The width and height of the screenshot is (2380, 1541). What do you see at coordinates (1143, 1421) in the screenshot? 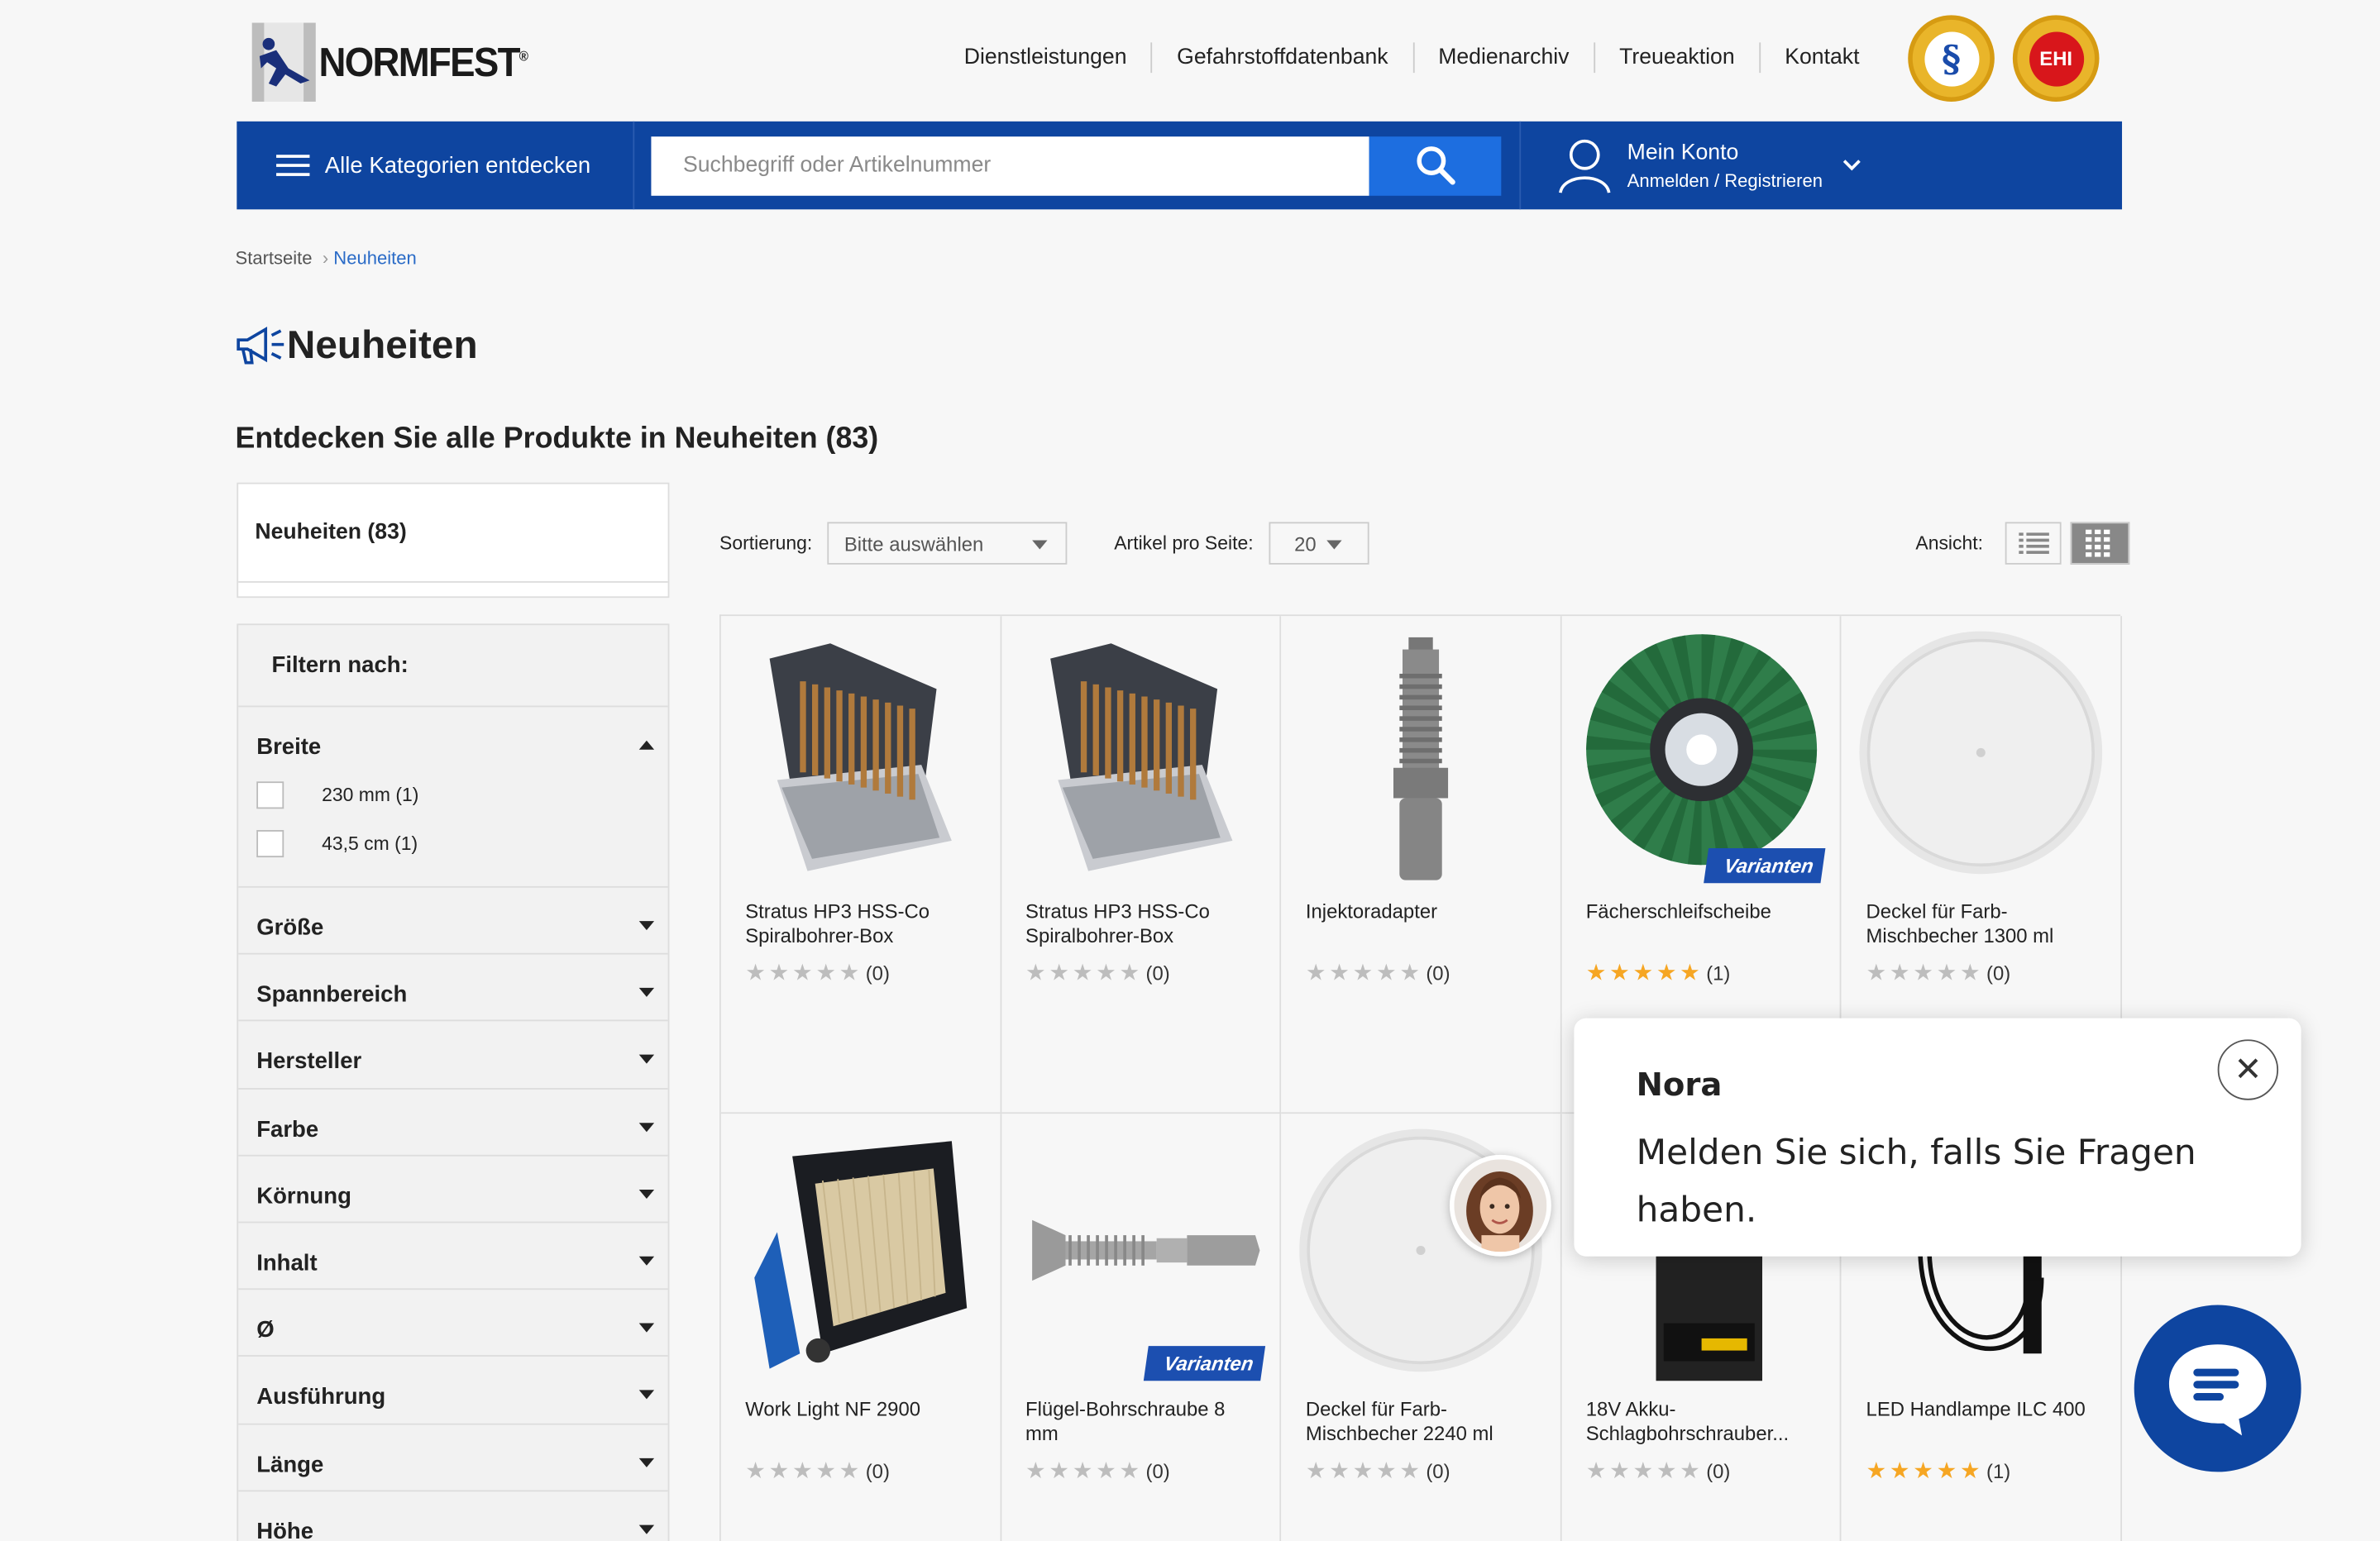
I see `product-name: Flügel-Bohrschraube 8 mm` at bounding box center [1143, 1421].